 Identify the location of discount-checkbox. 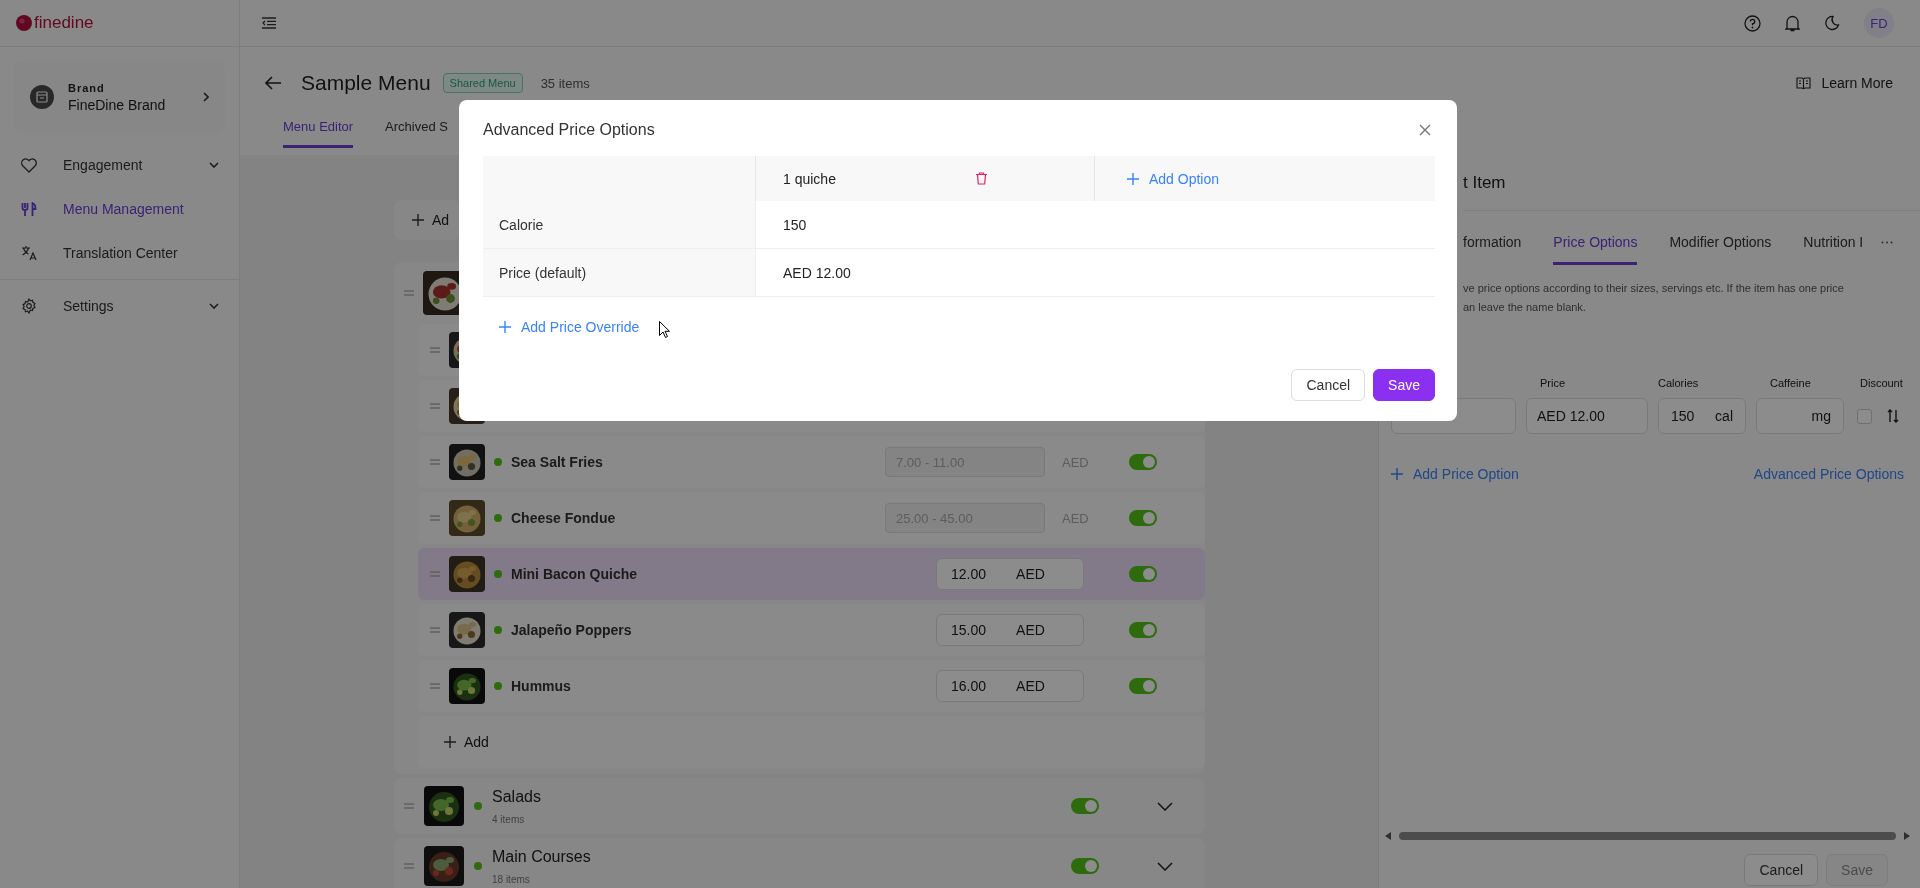
(1864, 416).